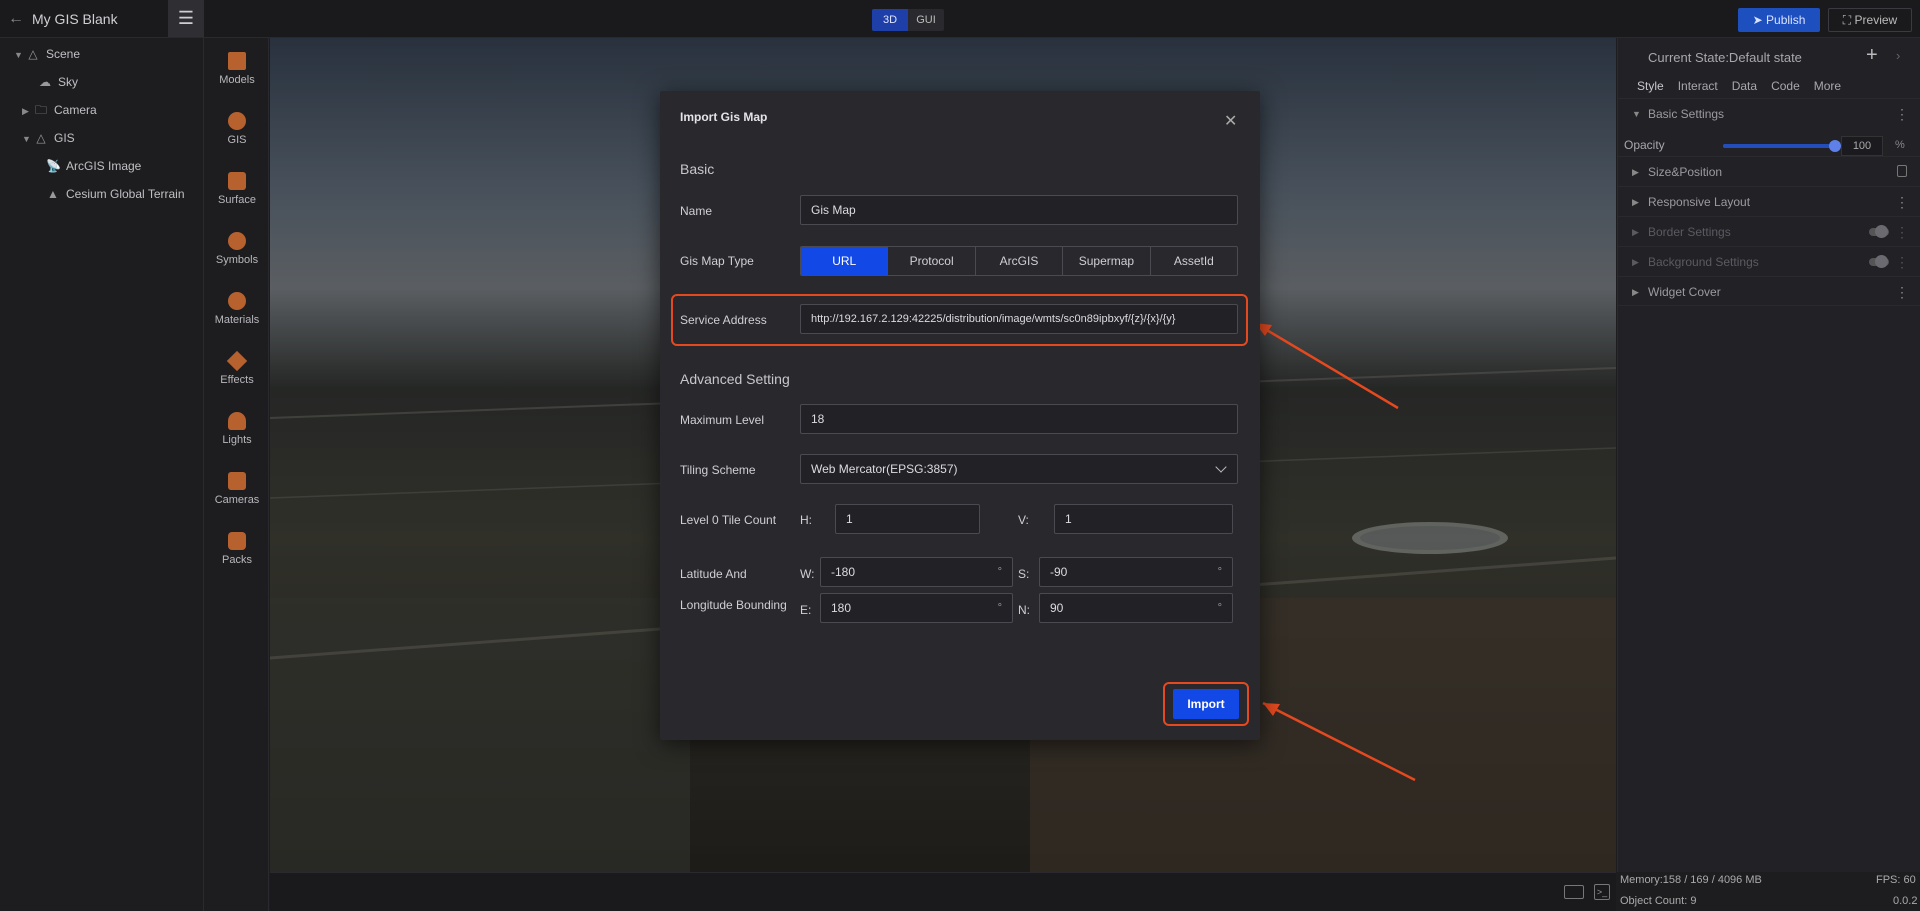 The image size is (1920, 911). I want to click on section-border-settings: ▶ Border Settings ⋮, so click(1769, 231).